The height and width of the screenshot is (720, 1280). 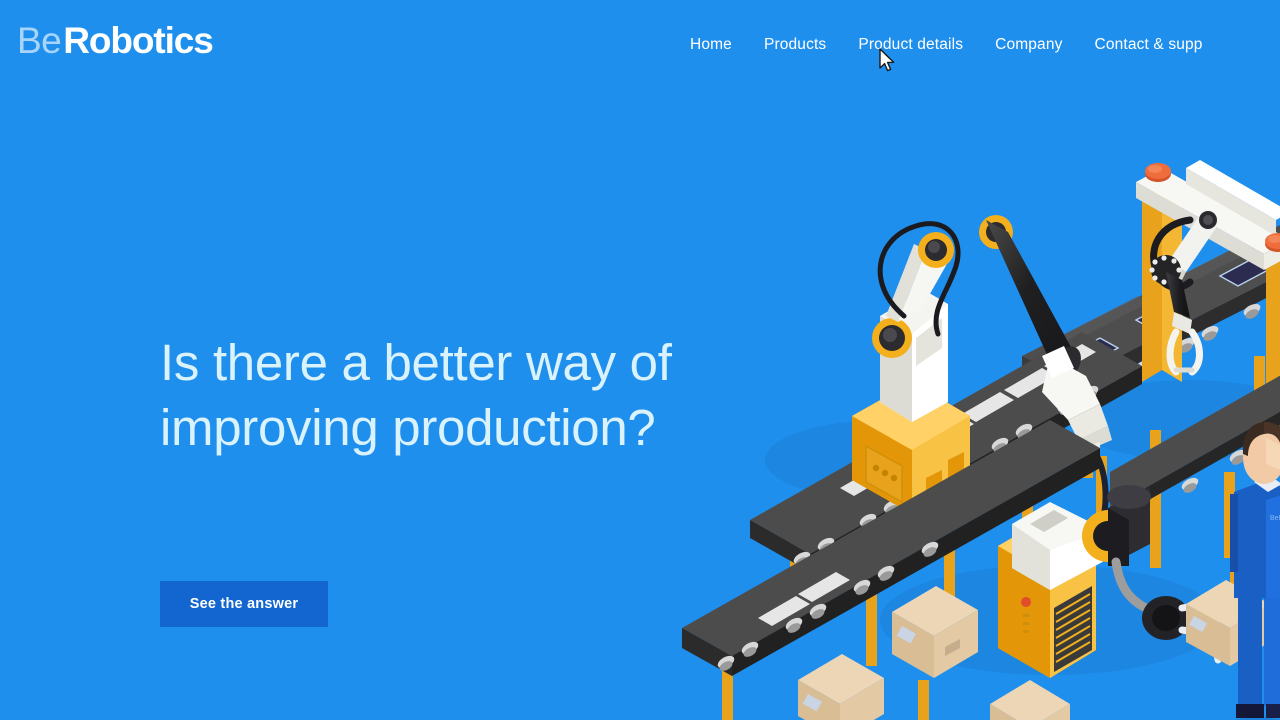 What do you see at coordinates (1255, 571) in the screenshot?
I see `factory-worker: BeRobotics` at bounding box center [1255, 571].